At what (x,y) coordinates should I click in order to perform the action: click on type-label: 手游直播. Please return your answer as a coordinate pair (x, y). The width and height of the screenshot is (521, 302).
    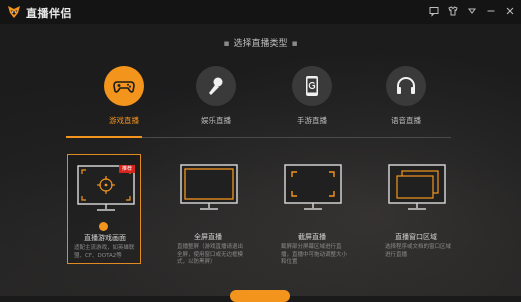
    Looking at the image, I should click on (312, 120).